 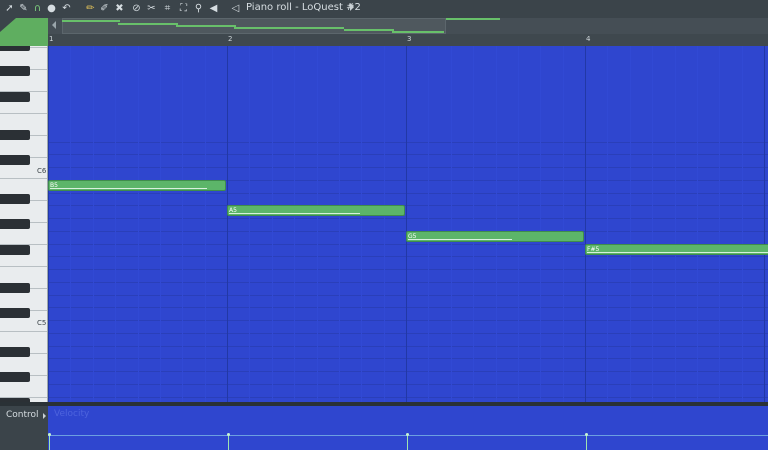 What do you see at coordinates (408, 428) in the screenshot?
I see `event-editor: Velocity` at bounding box center [408, 428].